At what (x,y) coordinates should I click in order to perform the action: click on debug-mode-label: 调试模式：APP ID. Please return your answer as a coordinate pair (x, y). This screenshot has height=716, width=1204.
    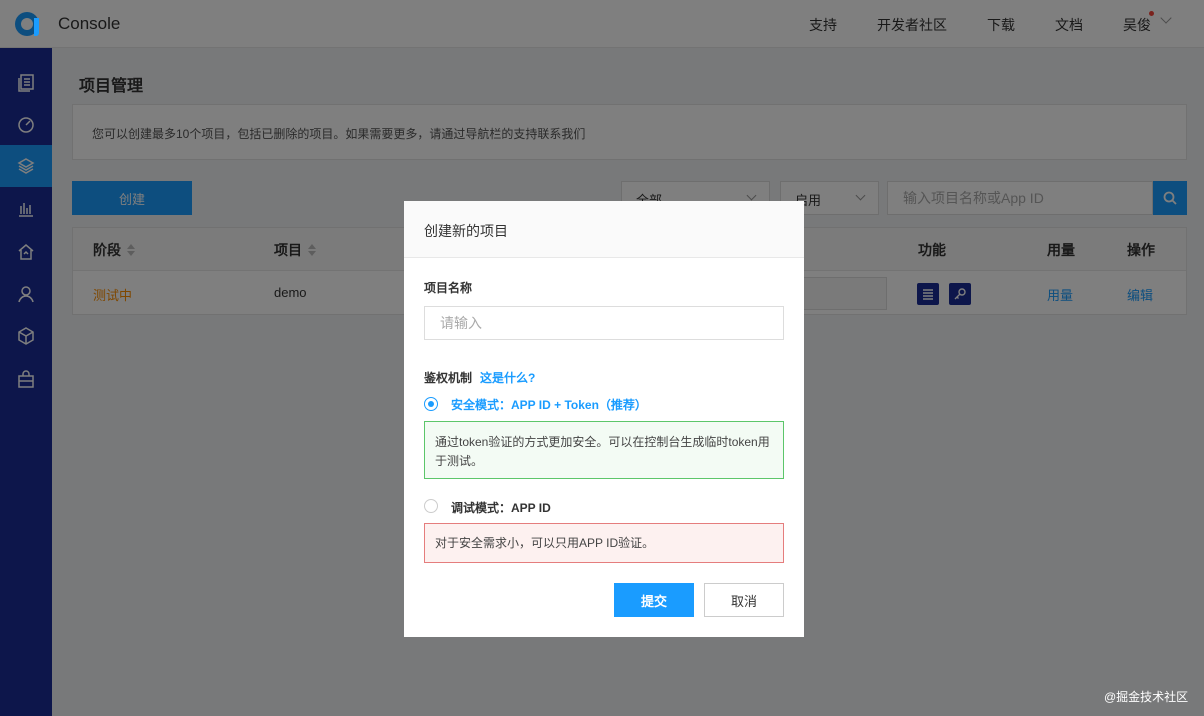
    Looking at the image, I should click on (501, 507).